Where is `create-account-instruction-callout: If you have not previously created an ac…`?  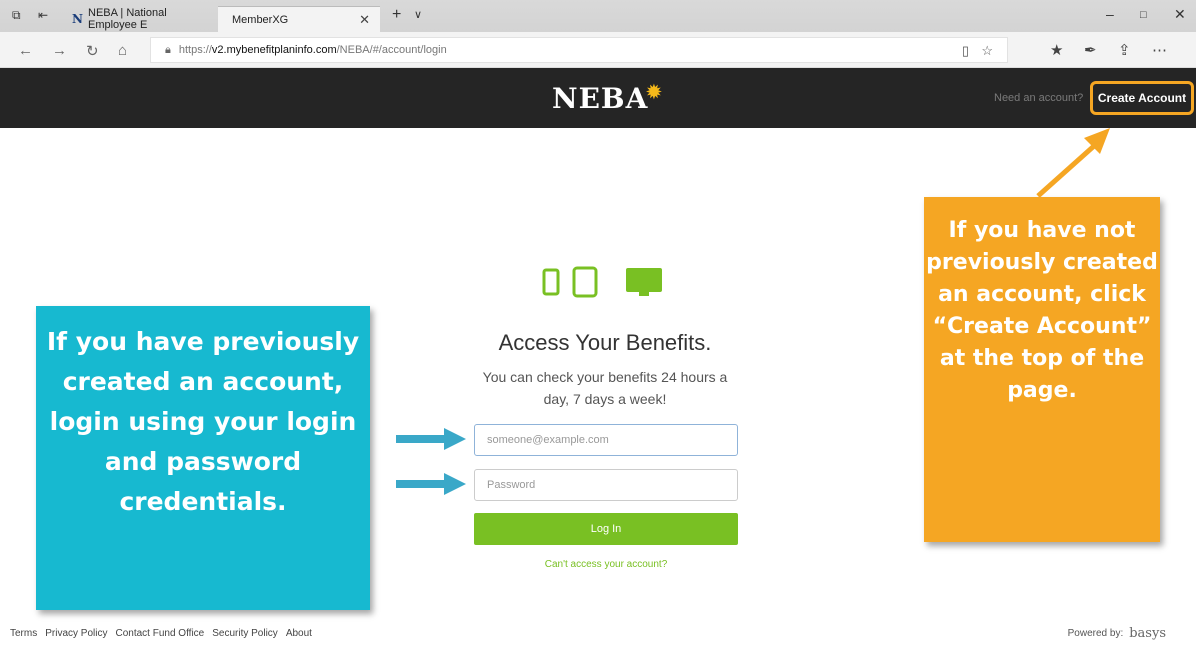
create-account-instruction-callout: If you have not previously created an ac… is located at coordinates (1042, 369).